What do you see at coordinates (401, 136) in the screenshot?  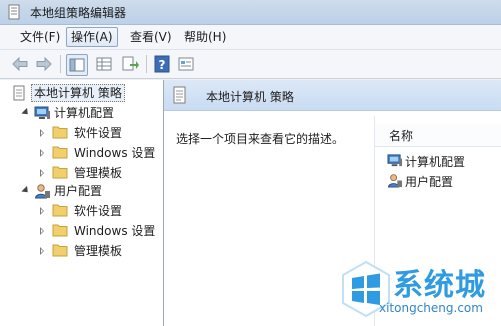 I see `column-name-label: 名称` at bounding box center [401, 136].